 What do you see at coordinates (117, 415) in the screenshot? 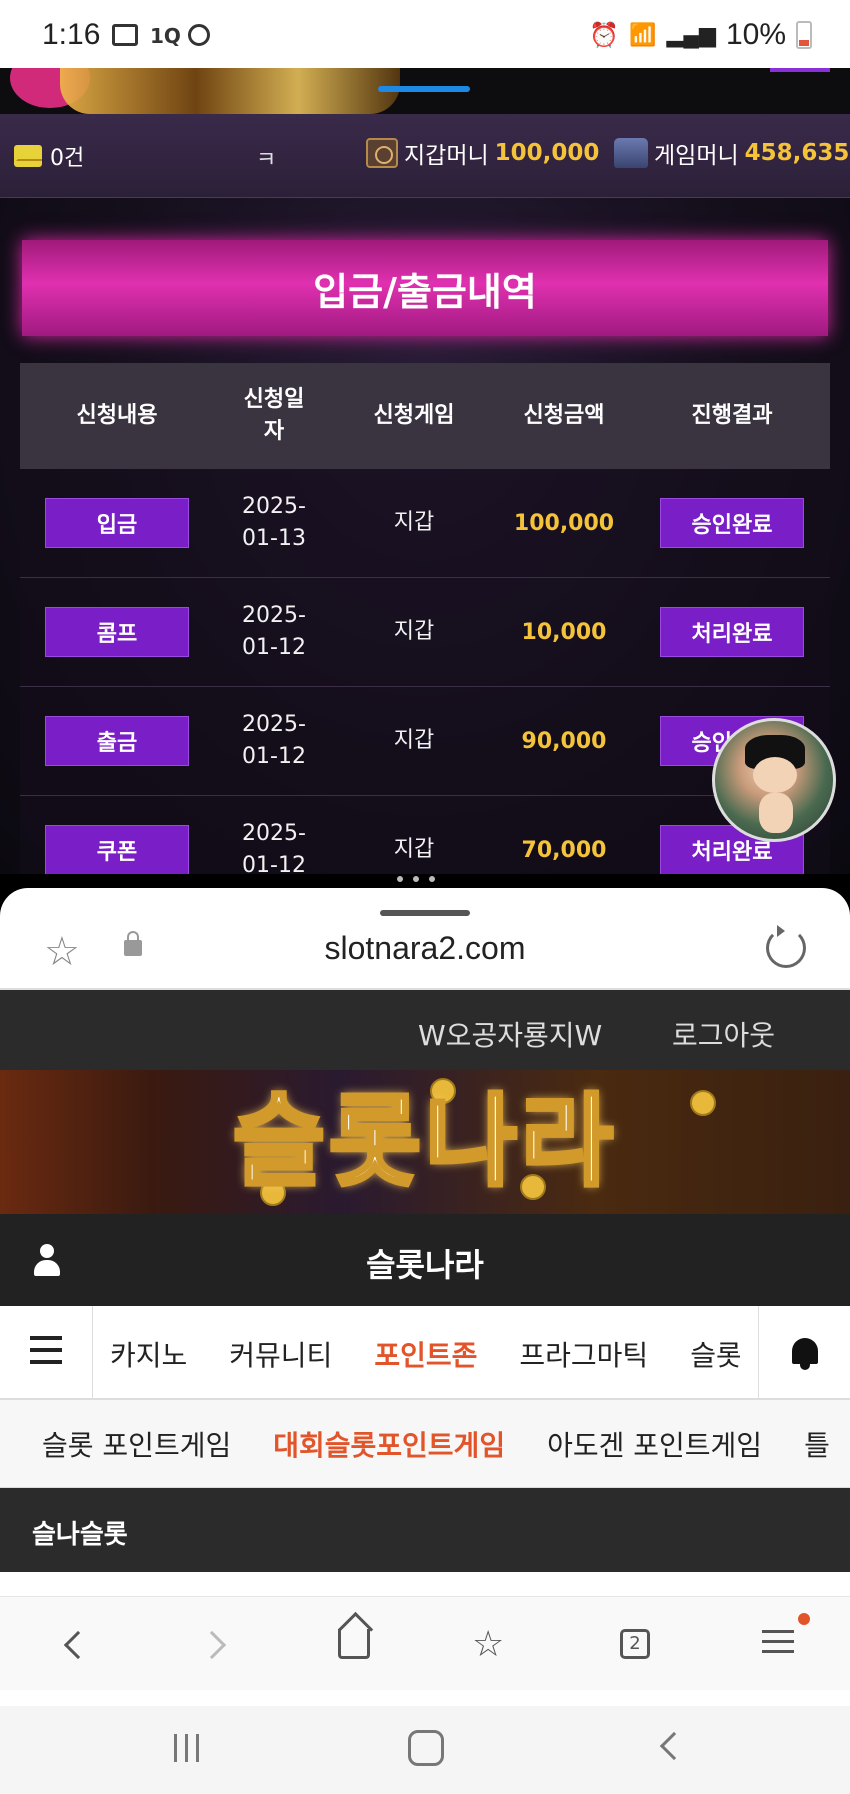
I see `header-type: 신청내용` at bounding box center [117, 415].